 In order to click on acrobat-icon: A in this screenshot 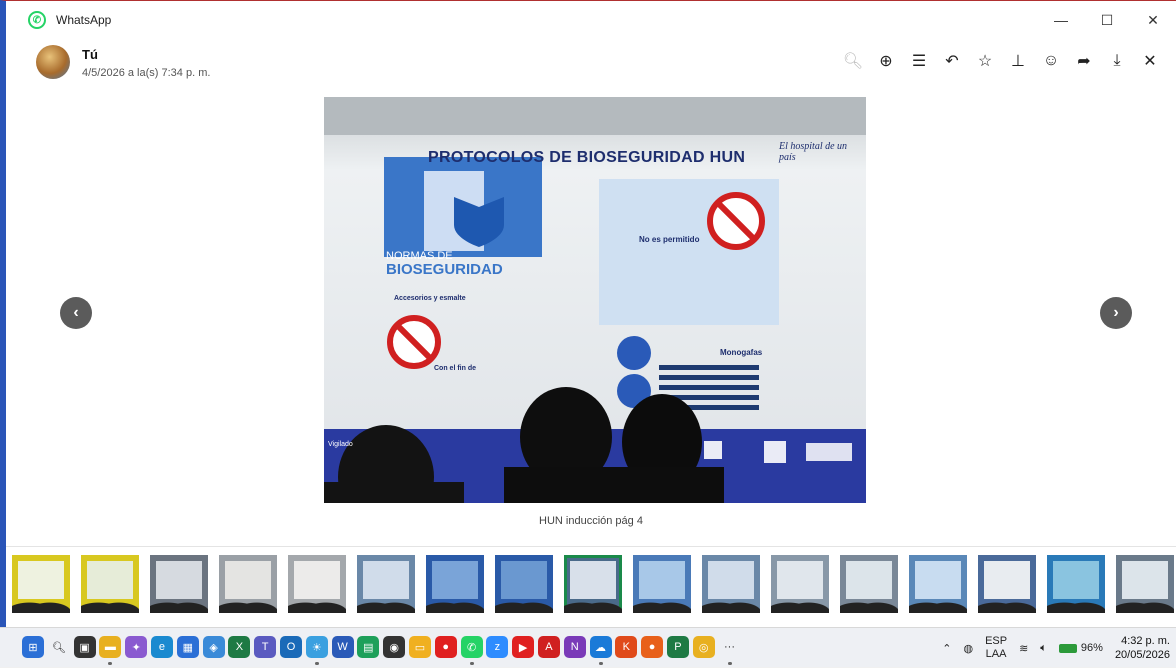, I will do `click(548, 647)`.